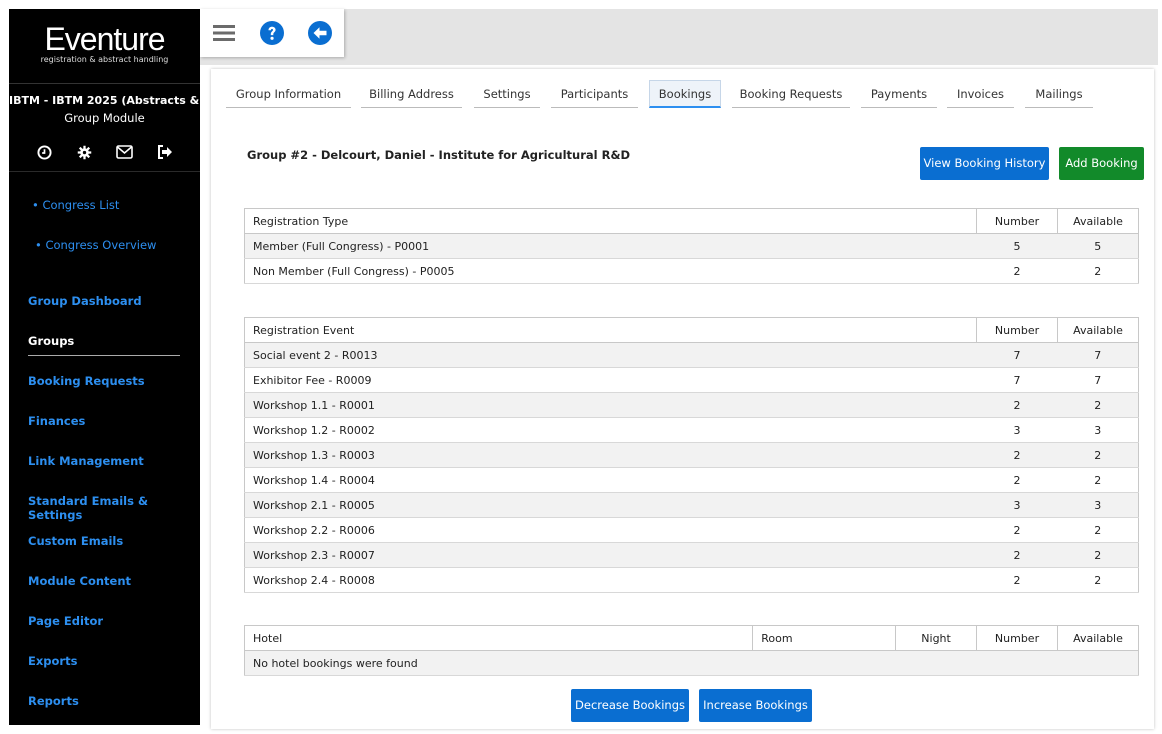  What do you see at coordinates (75, 541) in the screenshot?
I see `nav-custom-emails: Custom Emails` at bounding box center [75, 541].